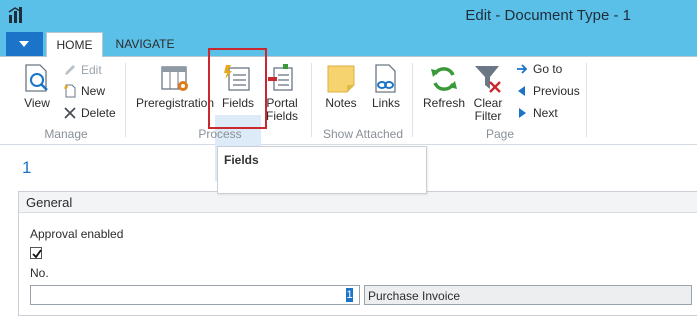 This screenshot has width=697, height=316. What do you see at coordinates (91, 70) in the screenshot?
I see `edit-label: Edit` at bounding box center [91, 70].